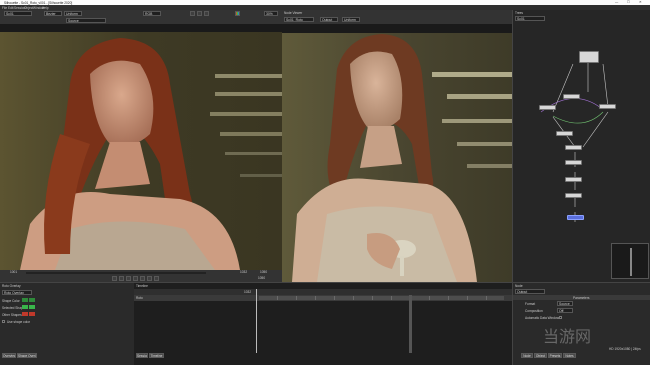 Image resolution: width=650 pixels, height=365 pixels. What do you see at coordinates (589, 57) in the screenshot?
I see `tree-node-source` at bounding box center [589, 57].